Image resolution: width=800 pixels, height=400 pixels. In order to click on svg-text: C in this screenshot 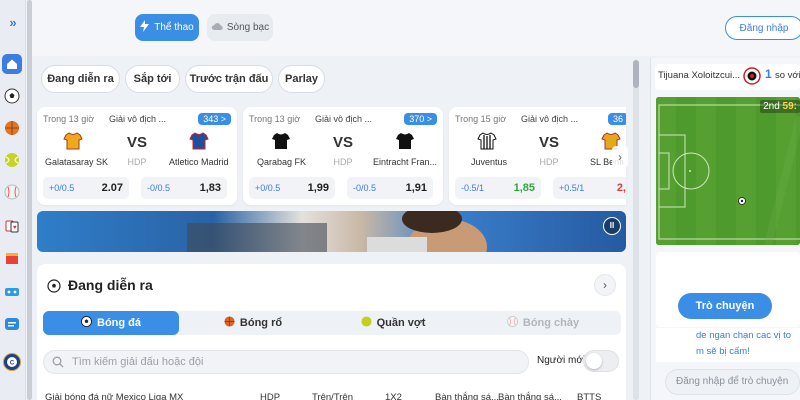, I will do `click(12, 364)`.